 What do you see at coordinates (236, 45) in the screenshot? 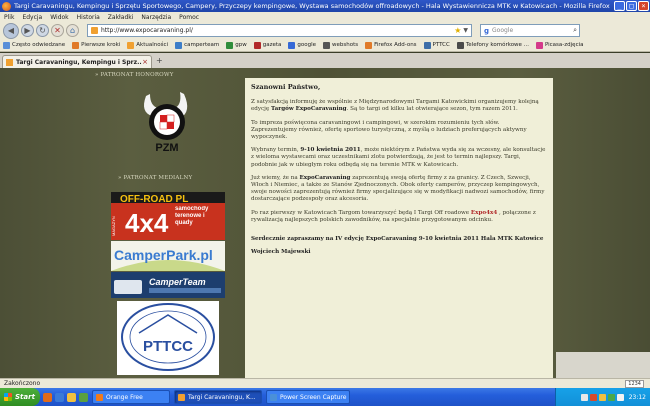
I see `bookmark-item: gpw` at bounding box center [236, 45].